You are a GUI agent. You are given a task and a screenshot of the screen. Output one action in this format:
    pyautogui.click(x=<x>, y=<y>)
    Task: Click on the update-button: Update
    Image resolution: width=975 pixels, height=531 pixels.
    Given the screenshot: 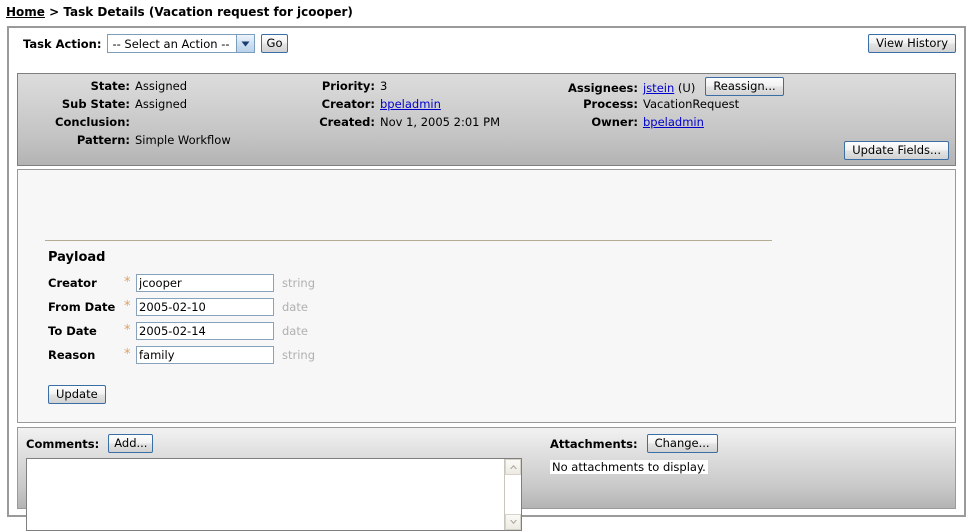 What is the action you would take?
    pyautogui.click(x=77, y=394)
    